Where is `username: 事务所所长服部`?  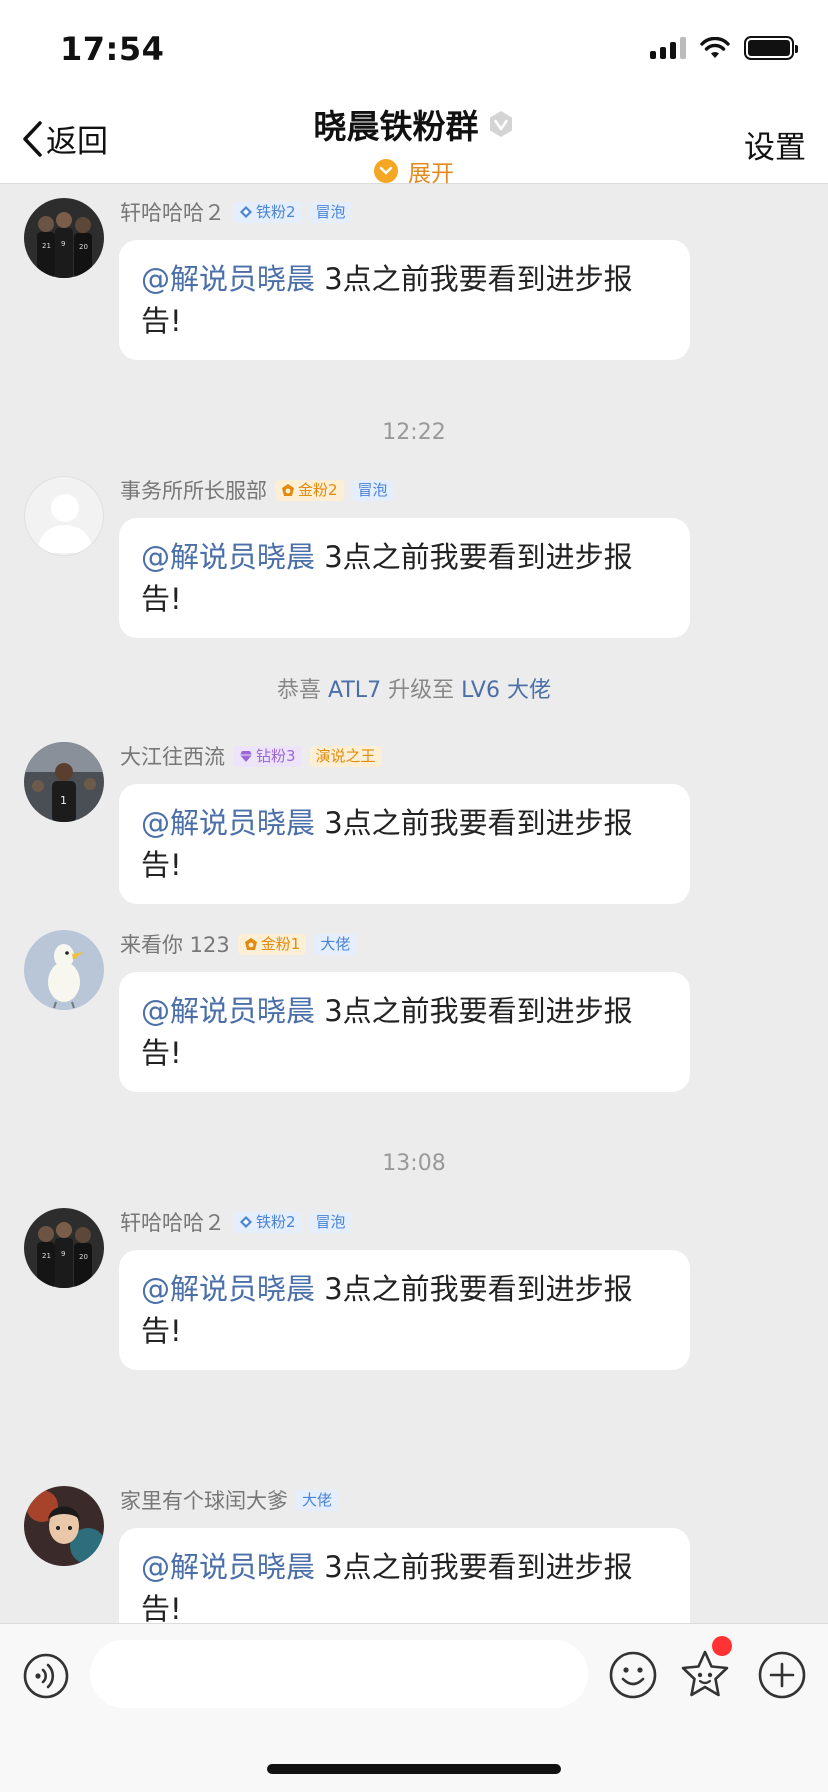
username: 事务所所长服部 is located at coordinates (193, 490).